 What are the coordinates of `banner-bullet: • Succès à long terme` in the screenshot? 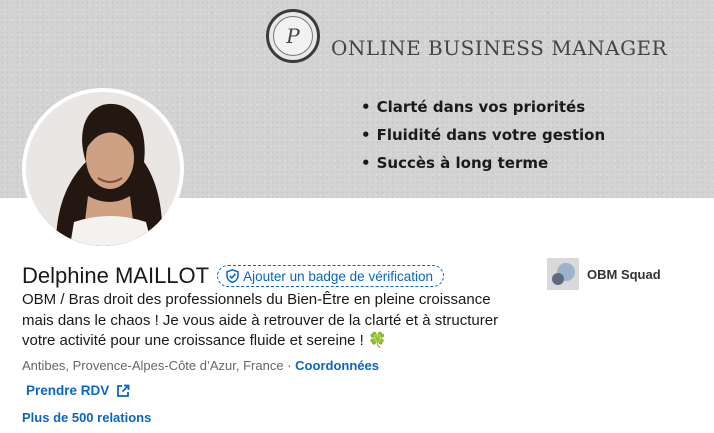 It's located at (455, 163).